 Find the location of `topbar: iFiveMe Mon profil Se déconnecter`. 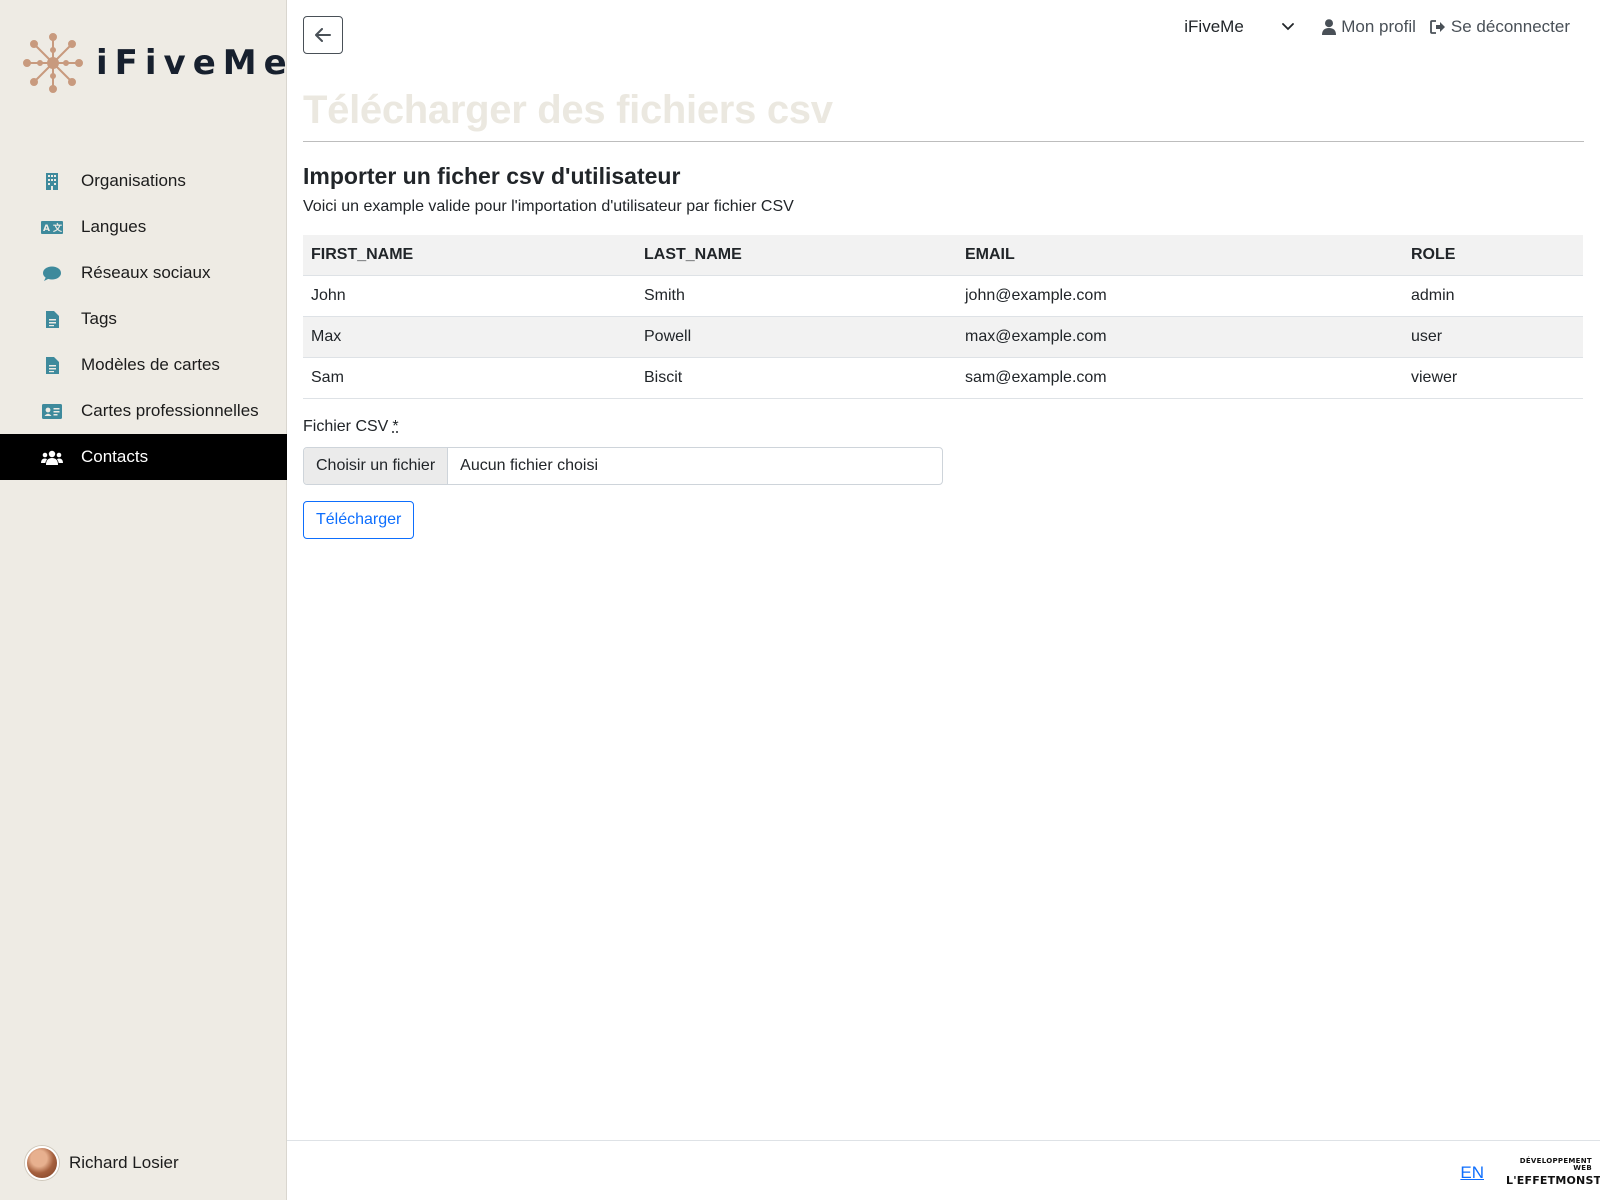

topbar: iFiveMe Mon profil Se déconnecter is located at coordinates (1377, 27).